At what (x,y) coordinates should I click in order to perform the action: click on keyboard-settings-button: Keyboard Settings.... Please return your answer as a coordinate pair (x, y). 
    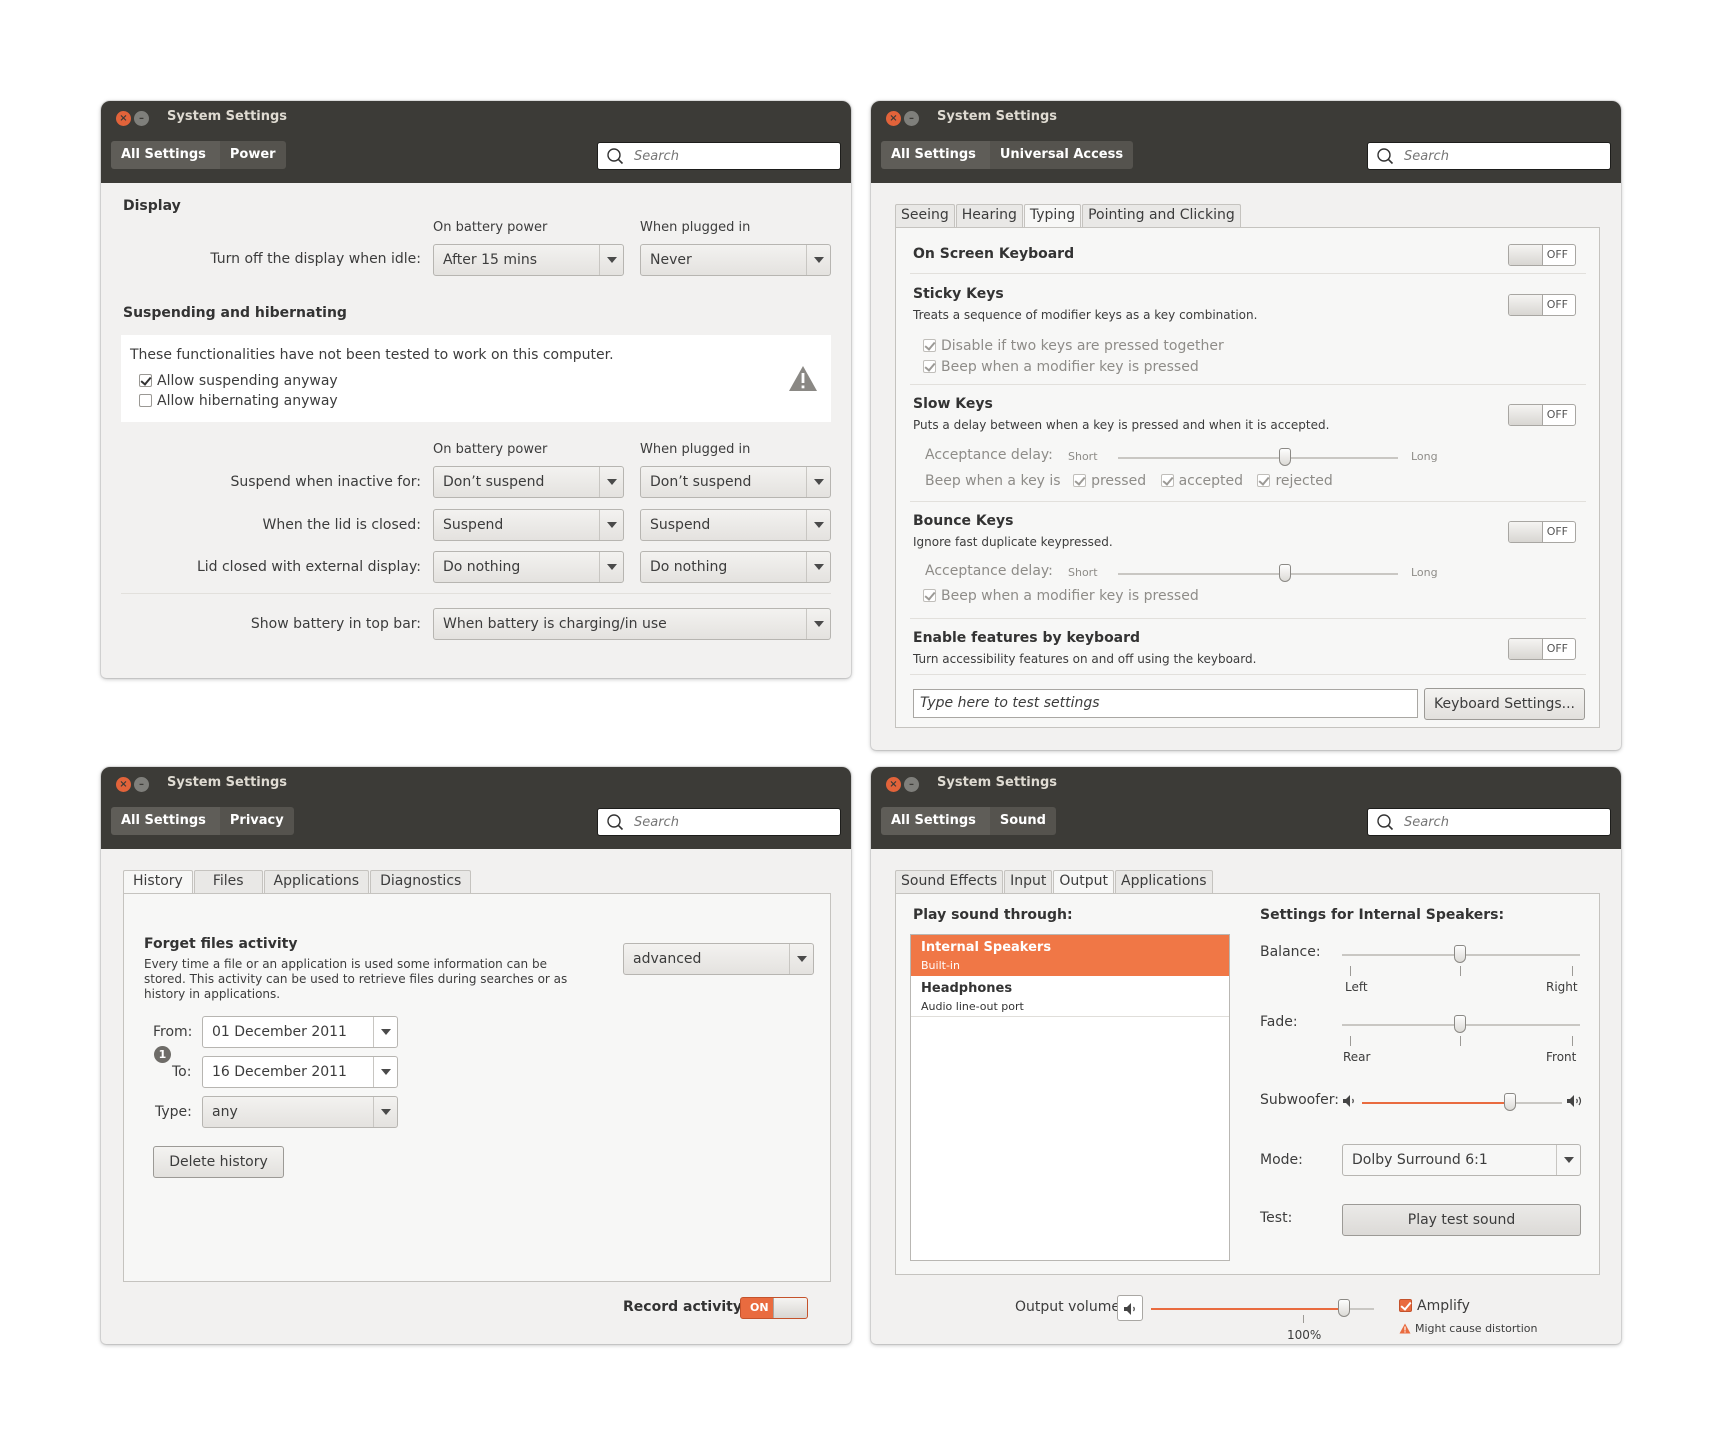
    Looking at the image, I should click on (1504, 704).